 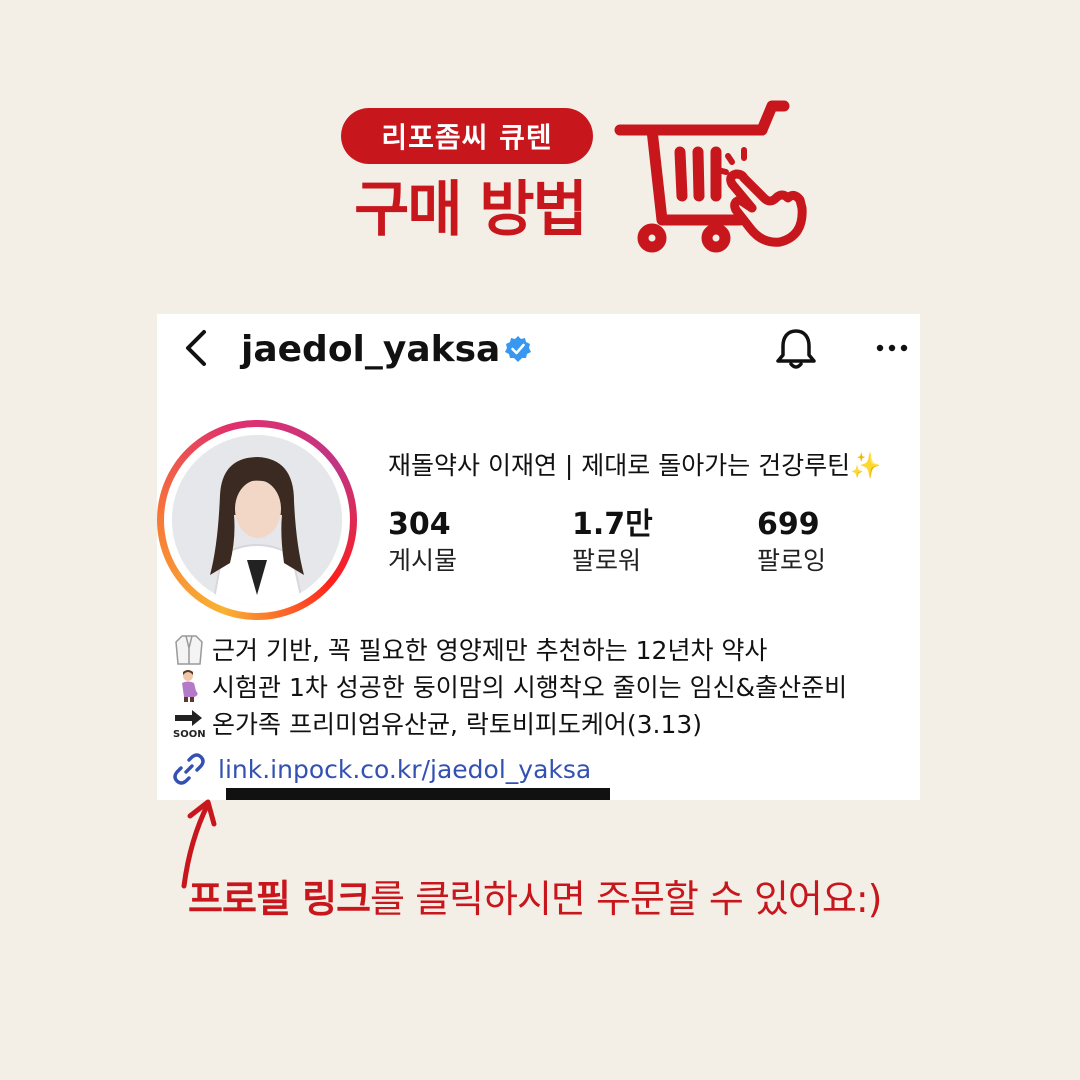 What do you see at coordinates (404, 769) in the screenshot?
I see `profile-link-text: link.inpock.co.kr/jaedol_yaksa` at bounding box center [404, 769].